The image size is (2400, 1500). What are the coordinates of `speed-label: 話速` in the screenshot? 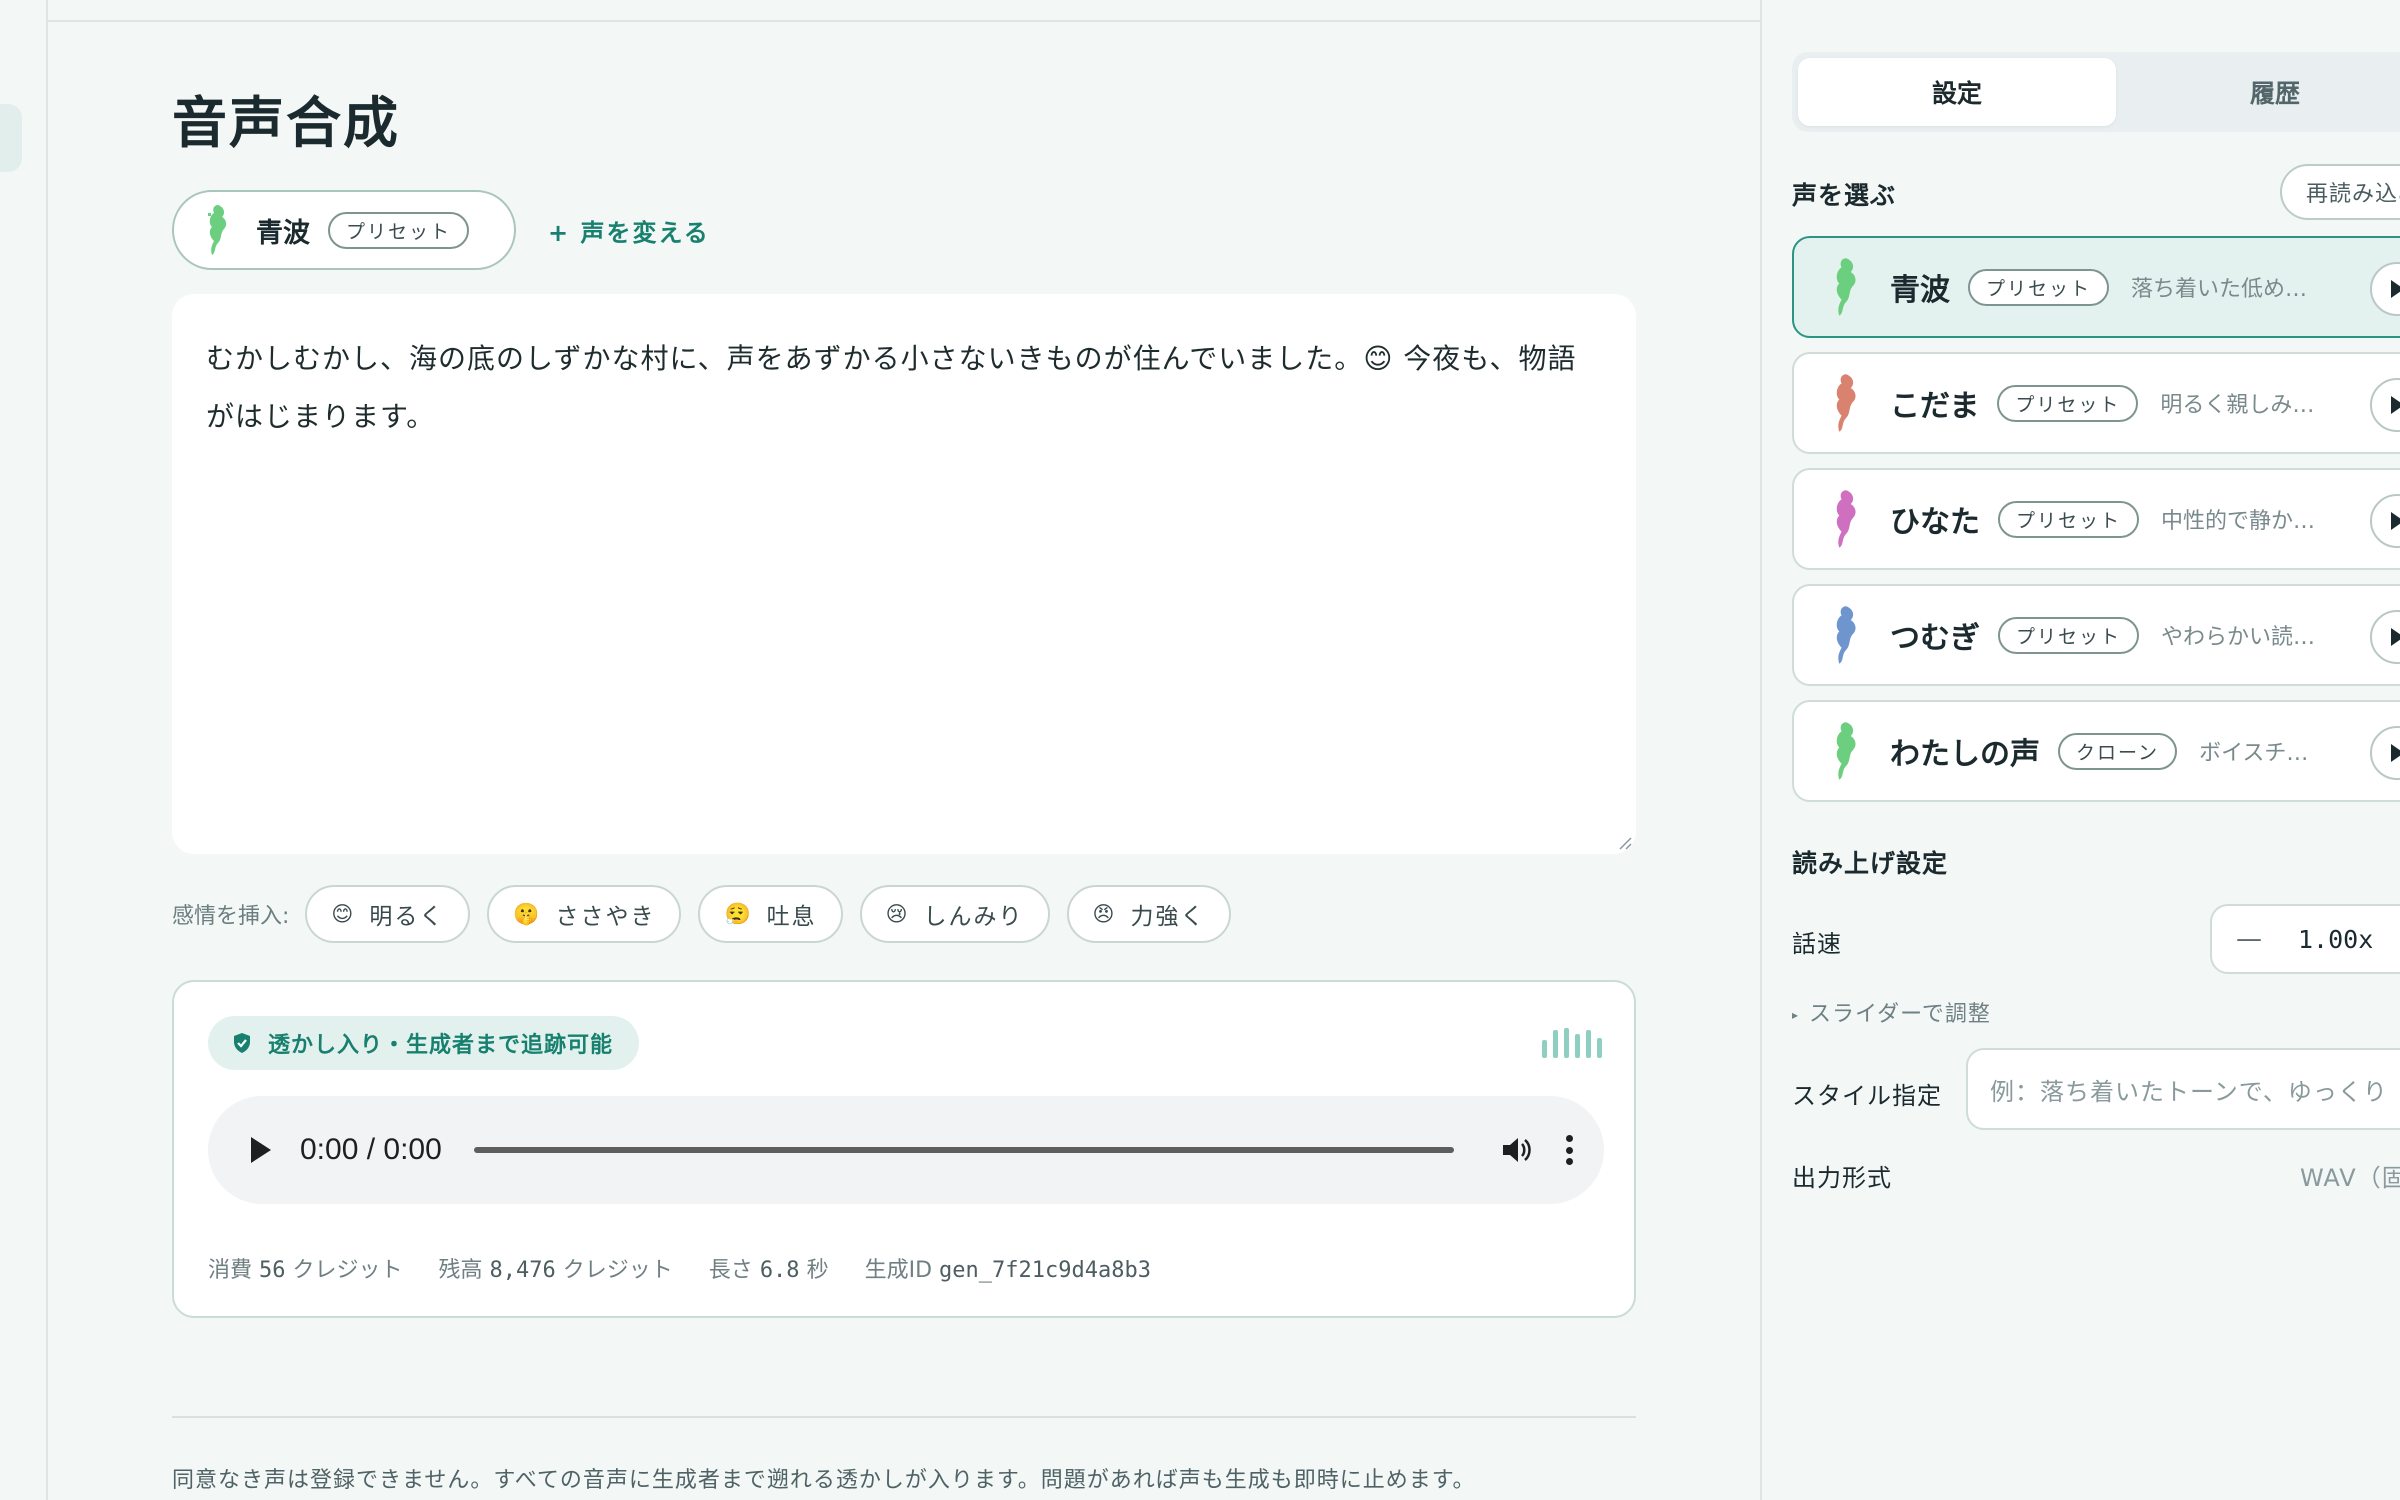 It's located at (1817, 944).